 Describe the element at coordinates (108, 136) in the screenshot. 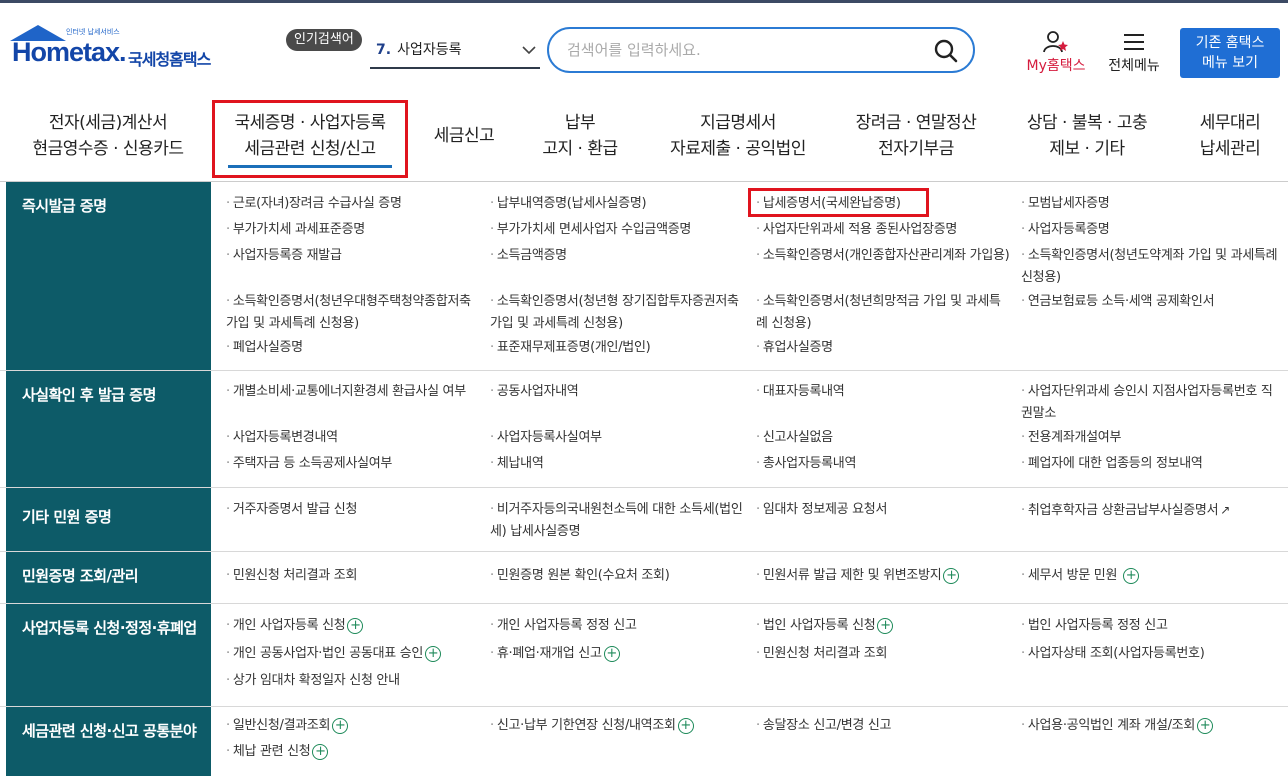

I see `nav-e-invoice: 전자(세금)계산서 현금영수증 · 신용카드` at that location.